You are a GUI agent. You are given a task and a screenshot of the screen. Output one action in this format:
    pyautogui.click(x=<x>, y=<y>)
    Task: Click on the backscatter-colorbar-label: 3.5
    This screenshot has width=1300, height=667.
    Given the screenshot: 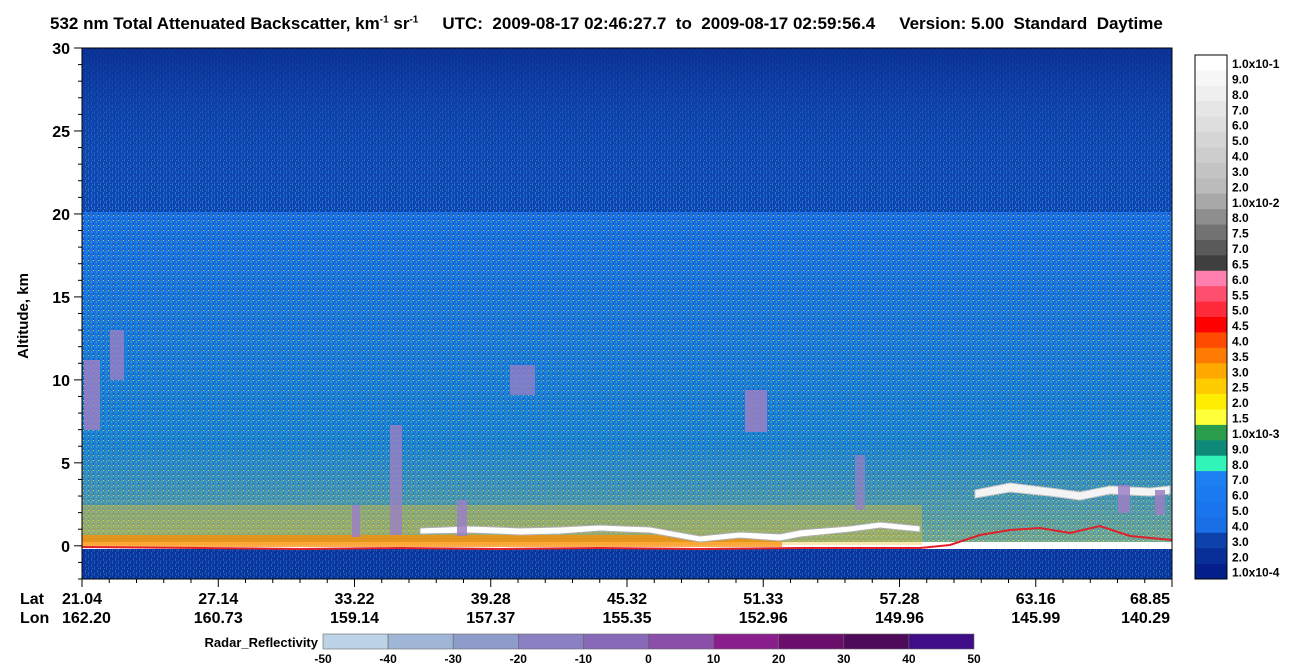 What is the action you would take?
    pyautogui.click(x=1240, y=357)
    